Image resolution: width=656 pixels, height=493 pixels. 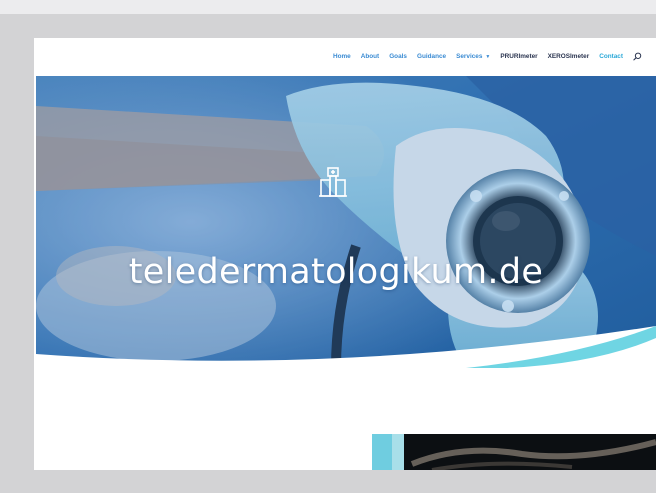 I want to click on top-strip, so click(x=328, y=7).